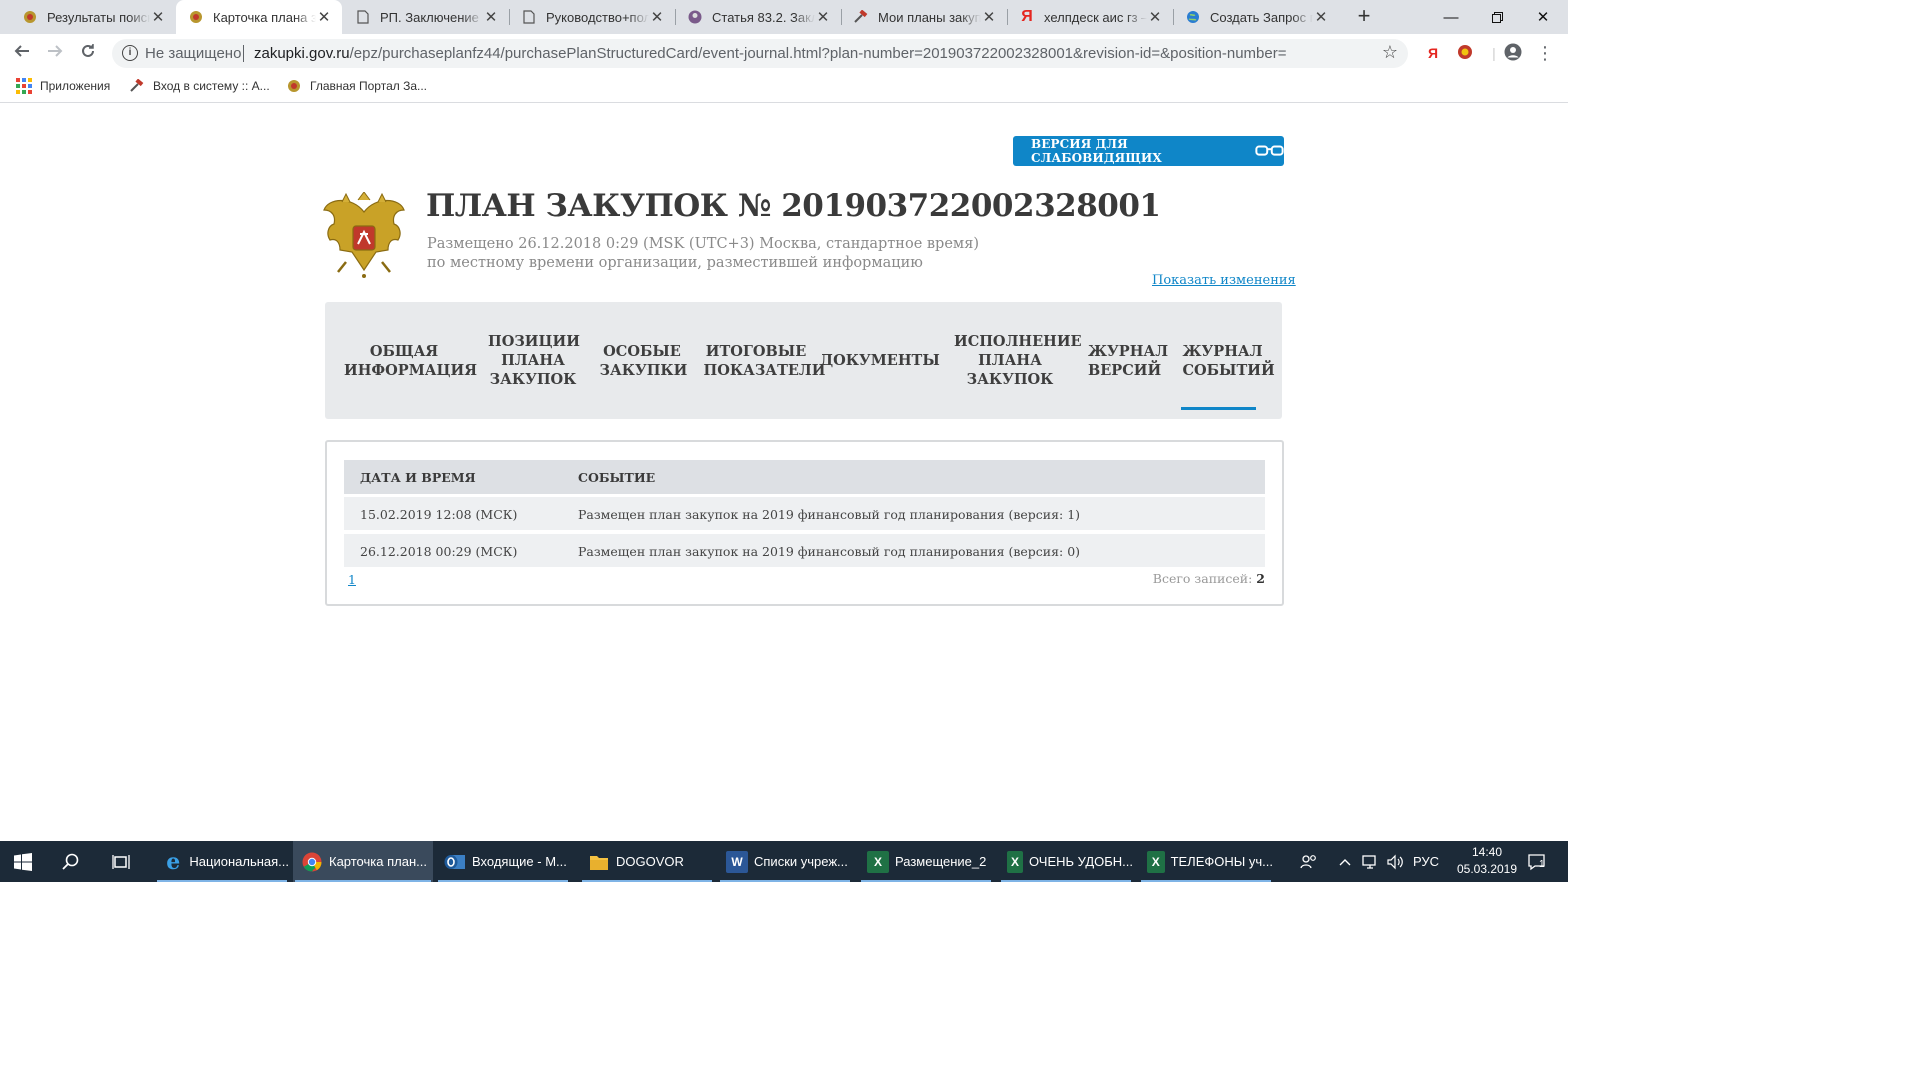  Describe the element at coordinates (1451, 17) in the screenshot. I see `minimize-button: —` at that location.